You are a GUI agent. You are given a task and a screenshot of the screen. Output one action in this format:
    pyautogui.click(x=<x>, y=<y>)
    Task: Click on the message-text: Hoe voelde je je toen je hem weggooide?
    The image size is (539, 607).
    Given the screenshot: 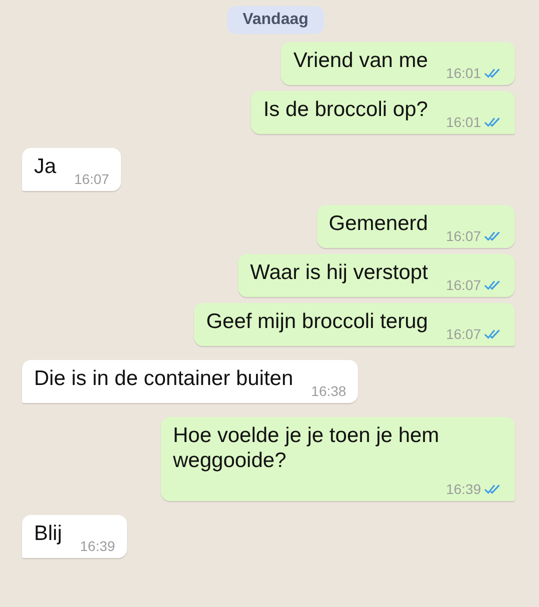 What is the action you would take?
    pyautogui.click(x=306, y=448)
    